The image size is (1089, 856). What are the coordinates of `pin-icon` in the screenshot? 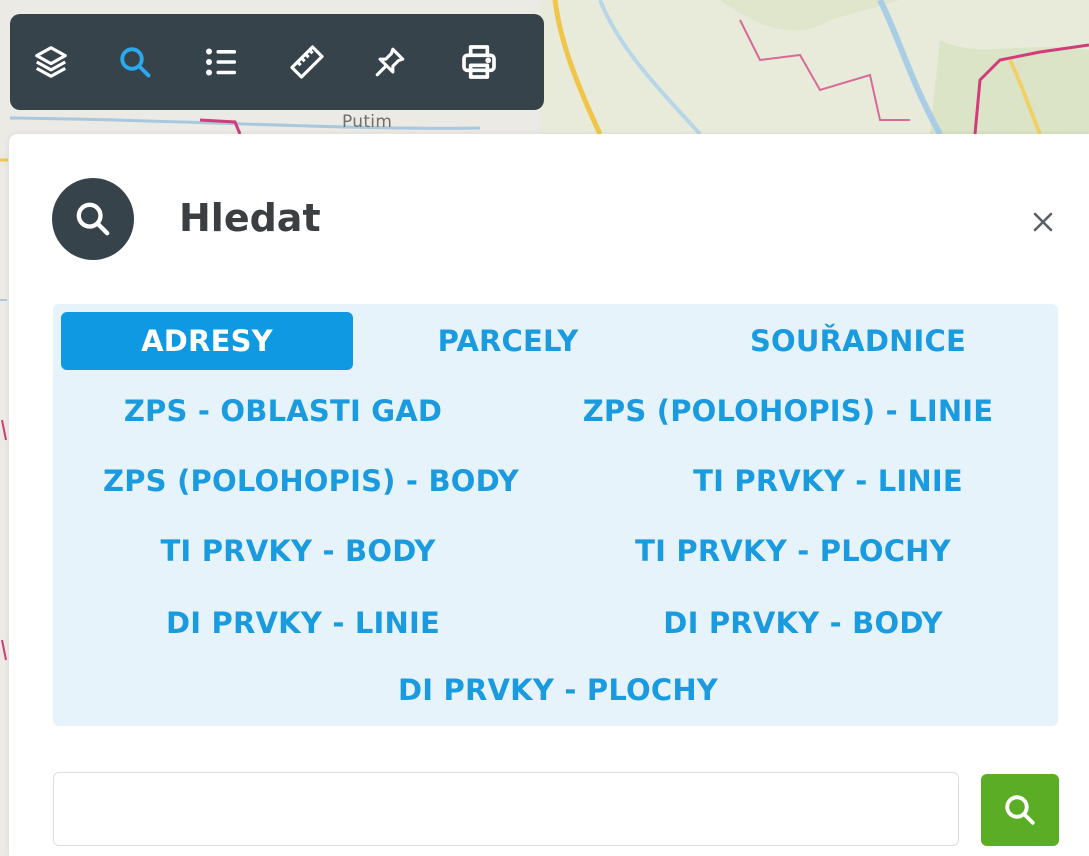 It's located at (390, 62).